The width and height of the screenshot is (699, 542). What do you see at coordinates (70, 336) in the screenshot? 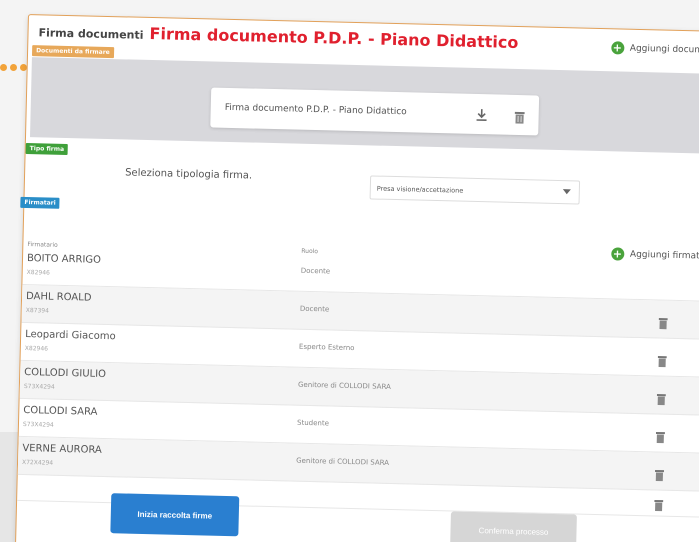
I see `signer-name: Leopardi Giacomo` at bounding box center [70, 336].